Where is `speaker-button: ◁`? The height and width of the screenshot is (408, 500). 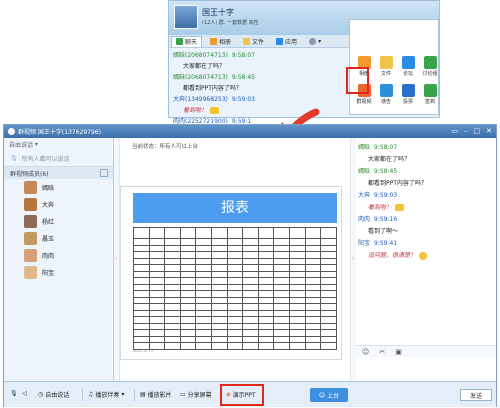
speaker-button: ◁ is located at coordinates (24, 393).